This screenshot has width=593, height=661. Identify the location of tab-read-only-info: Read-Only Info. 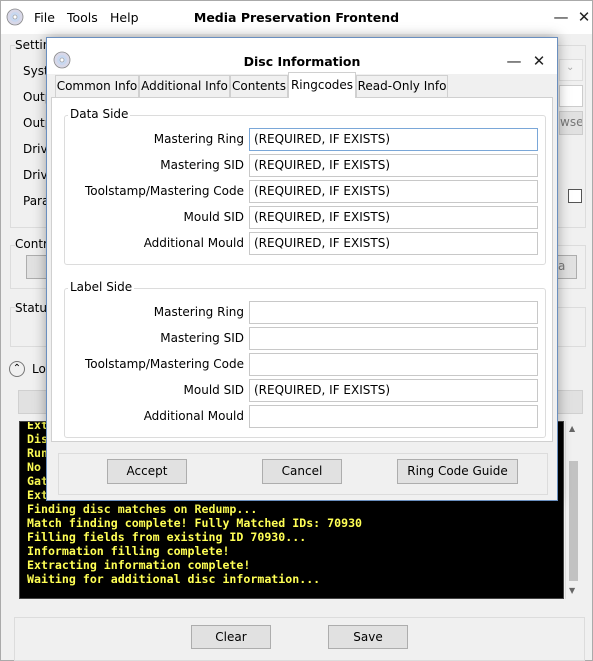
(402, 86).